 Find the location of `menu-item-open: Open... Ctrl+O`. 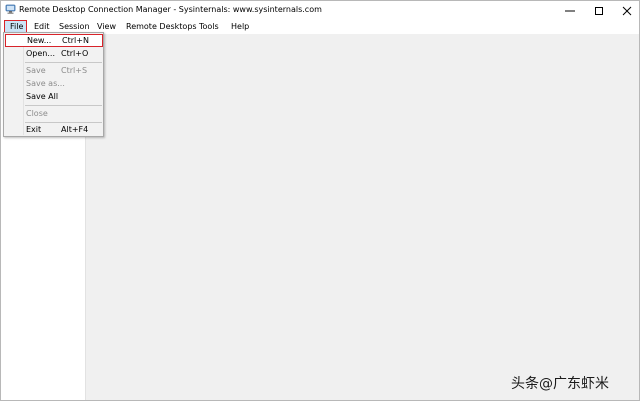

menu-item-open: Open... Ctrl+O is located at coordinates (53, 53).